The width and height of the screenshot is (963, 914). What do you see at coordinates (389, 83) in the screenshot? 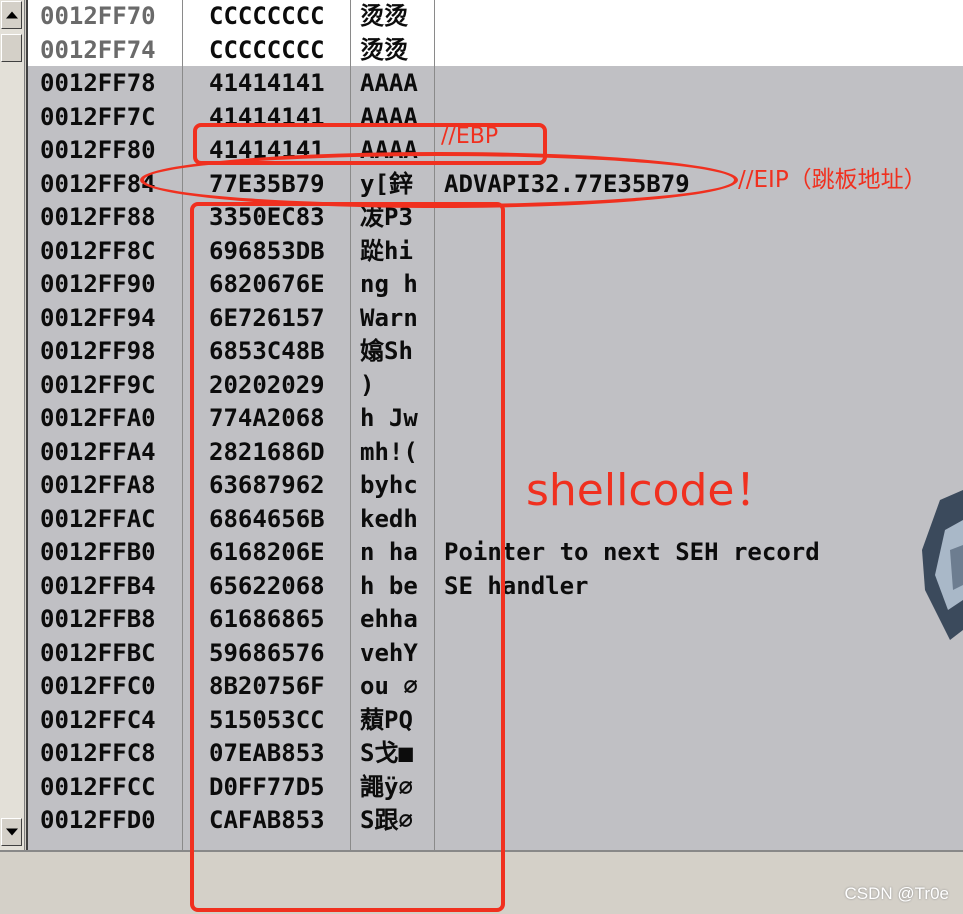
I see `stack-ascii: AAAA` at bounding box center [389, 83].